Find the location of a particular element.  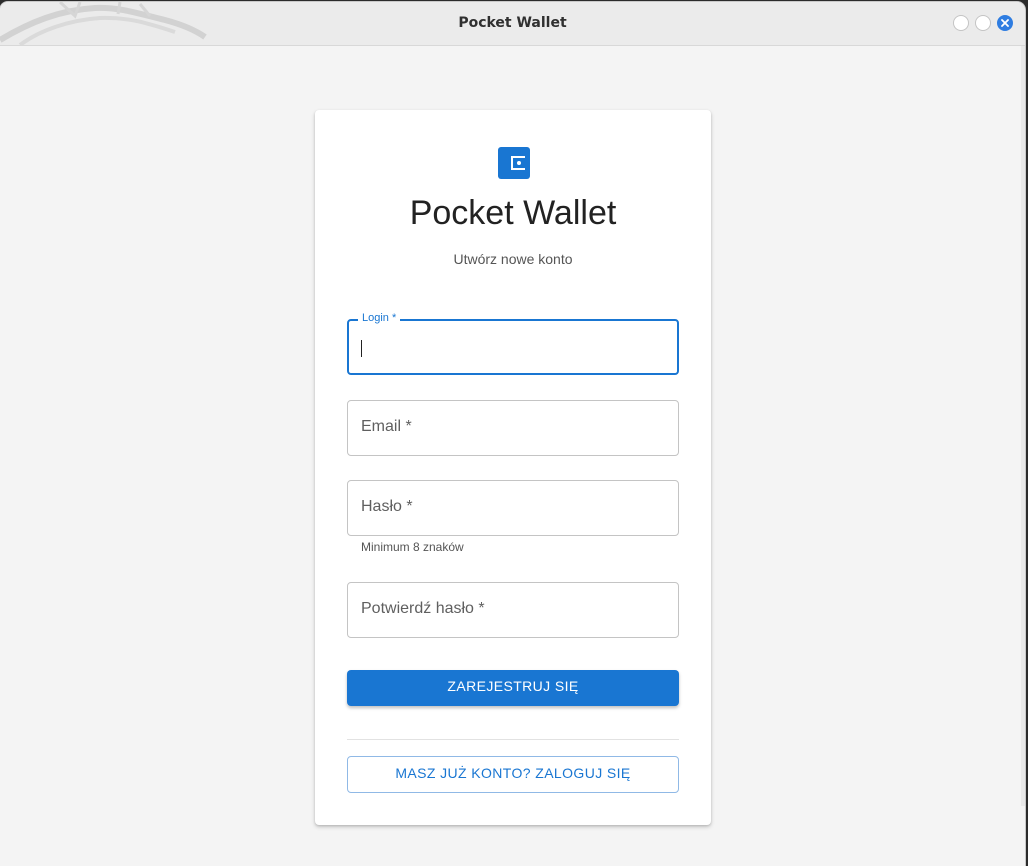

page-subtitle: Utwórz nowe konto is located at coordinates (513, 259).